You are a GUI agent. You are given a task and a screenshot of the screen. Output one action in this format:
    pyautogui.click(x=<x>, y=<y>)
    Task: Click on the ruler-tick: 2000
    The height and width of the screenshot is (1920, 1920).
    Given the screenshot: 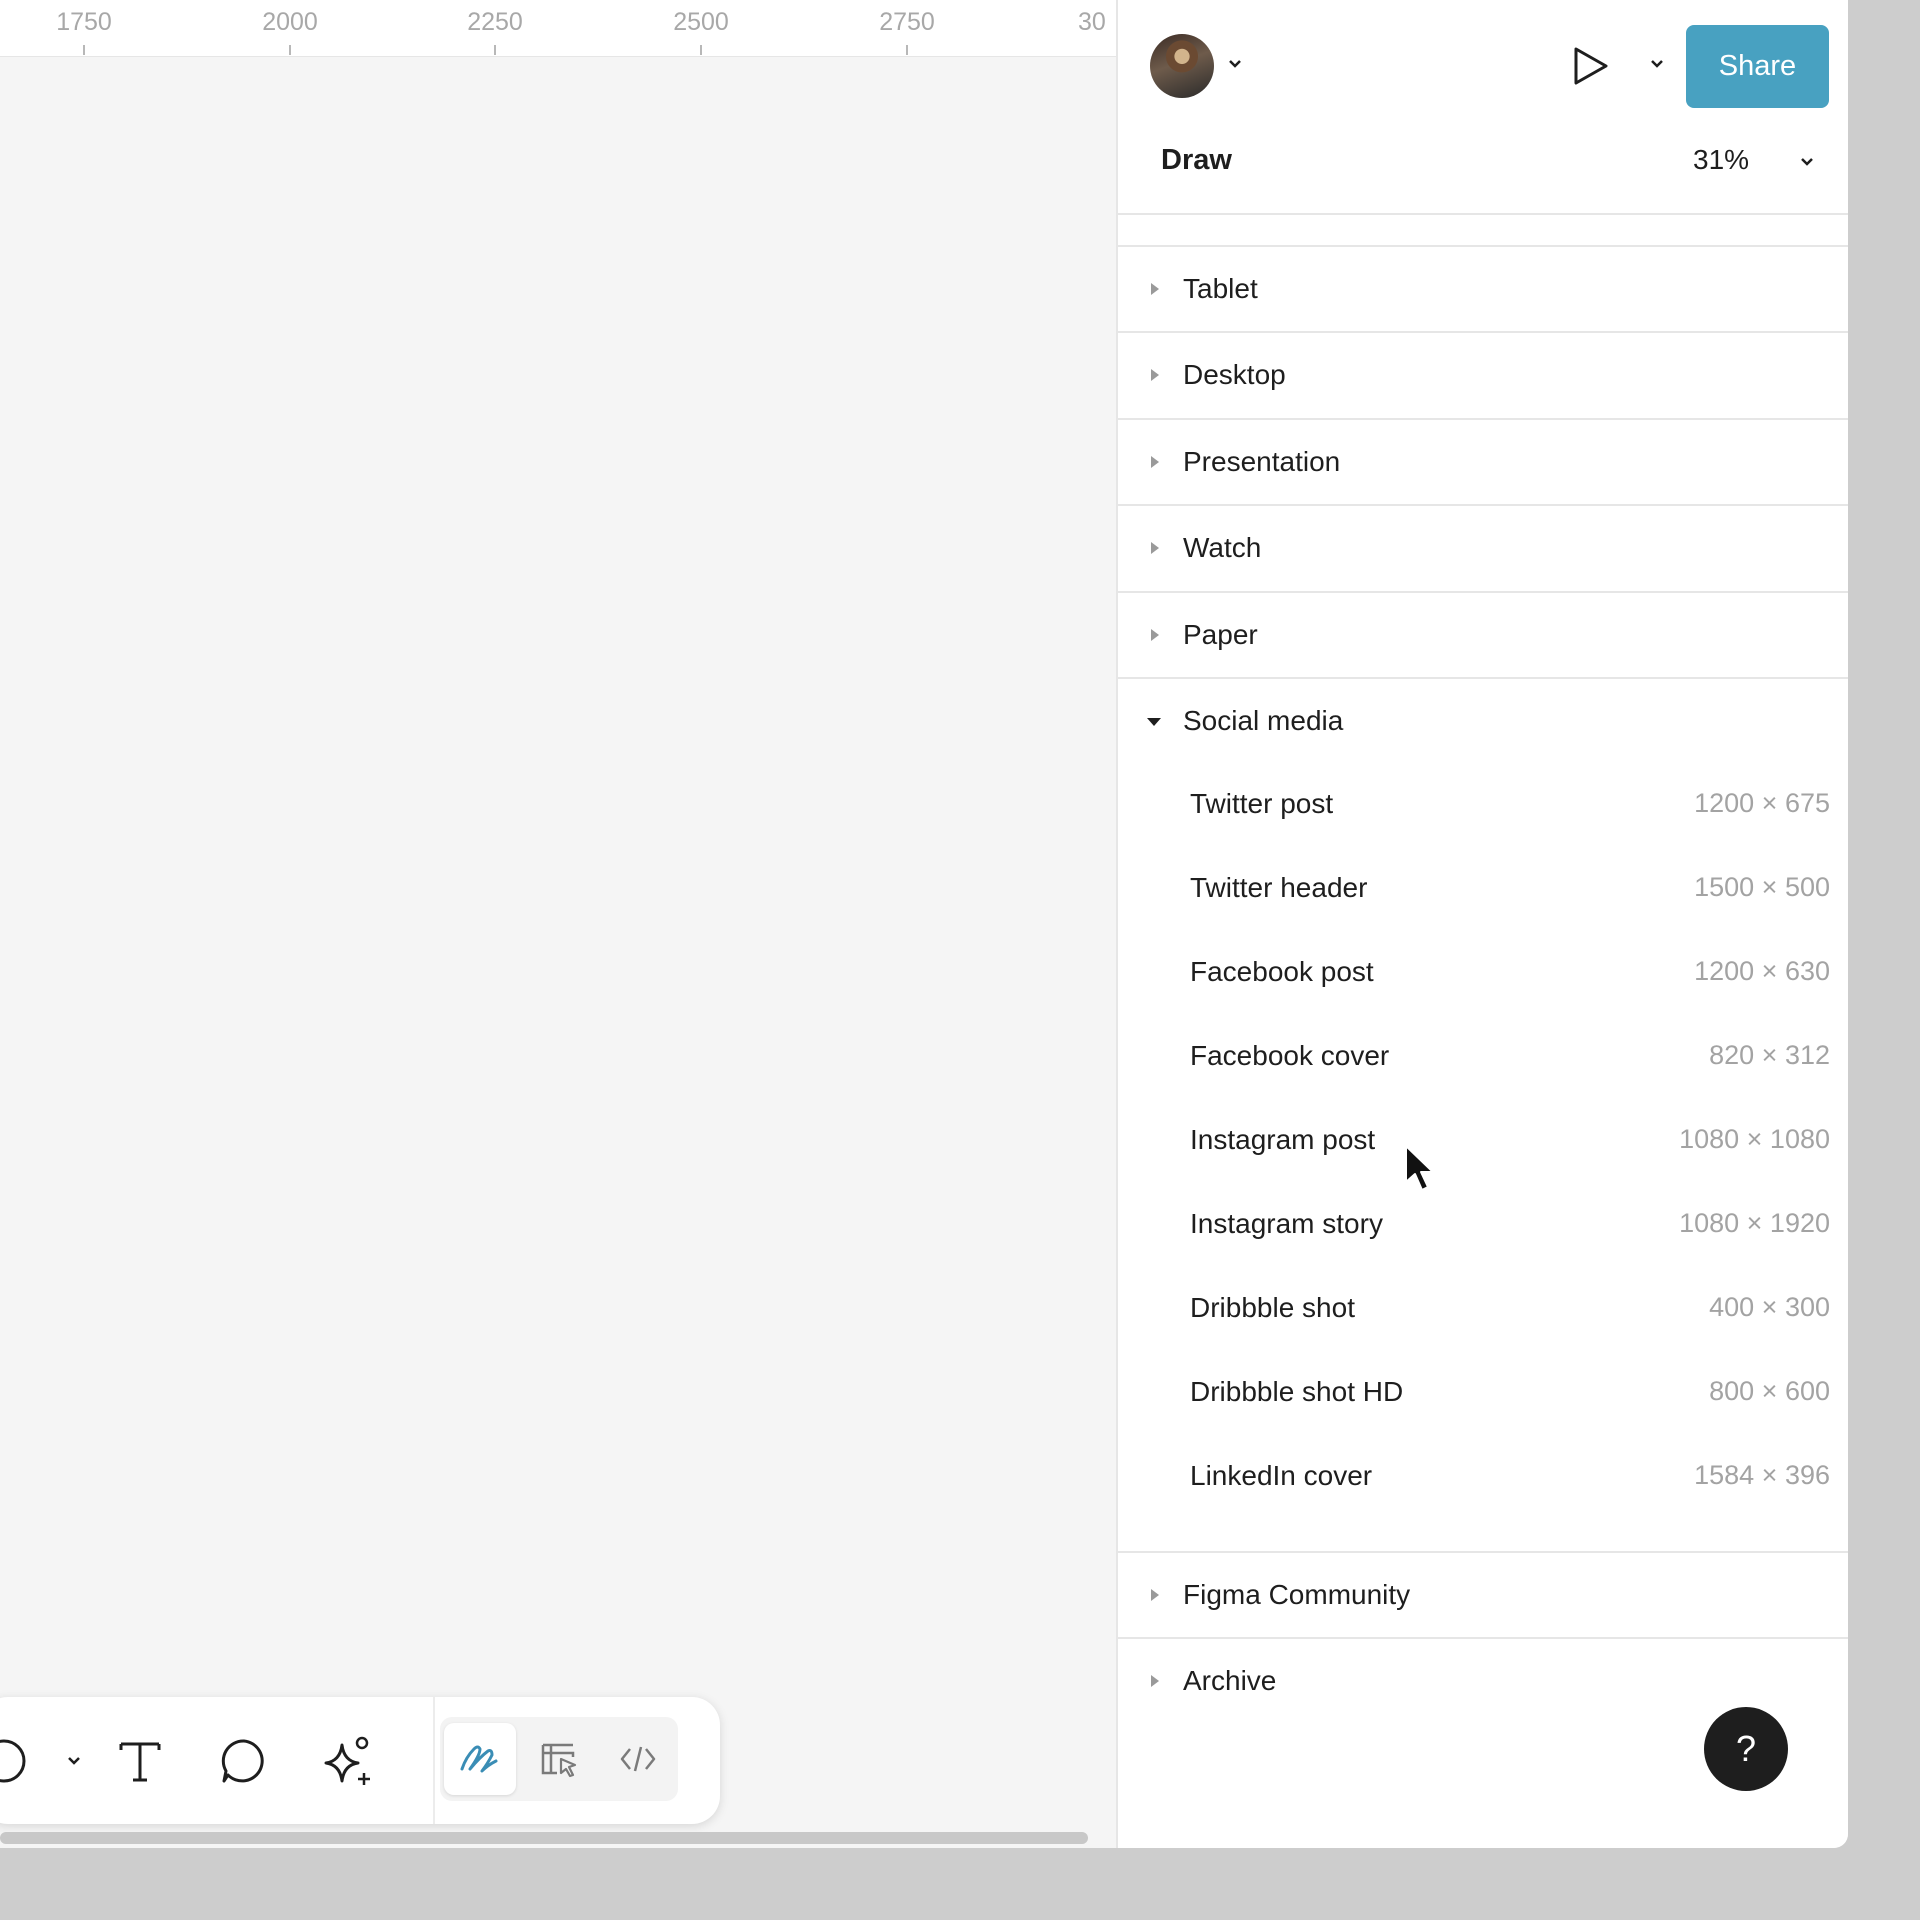 What is the action you would take?
    pyautogui.click(x=290, y=31)
    